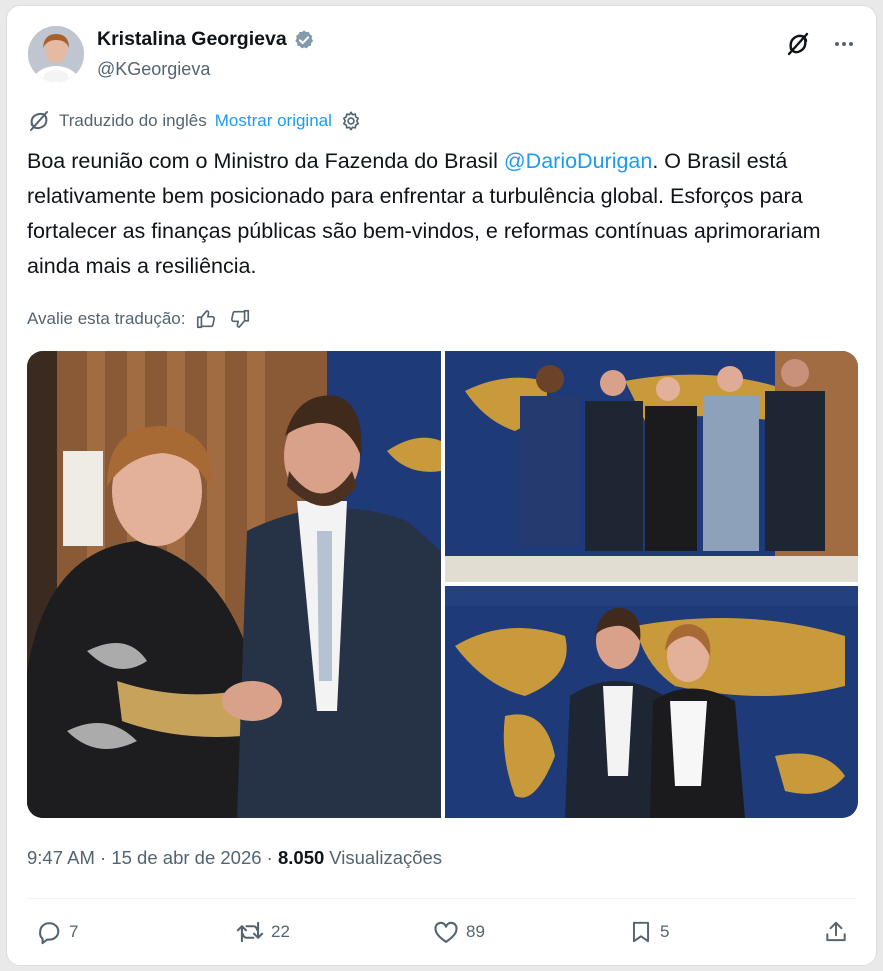  Describe the element at coordinates (74, 931) in the screenshot. I see `reply-count: 7` at that location.